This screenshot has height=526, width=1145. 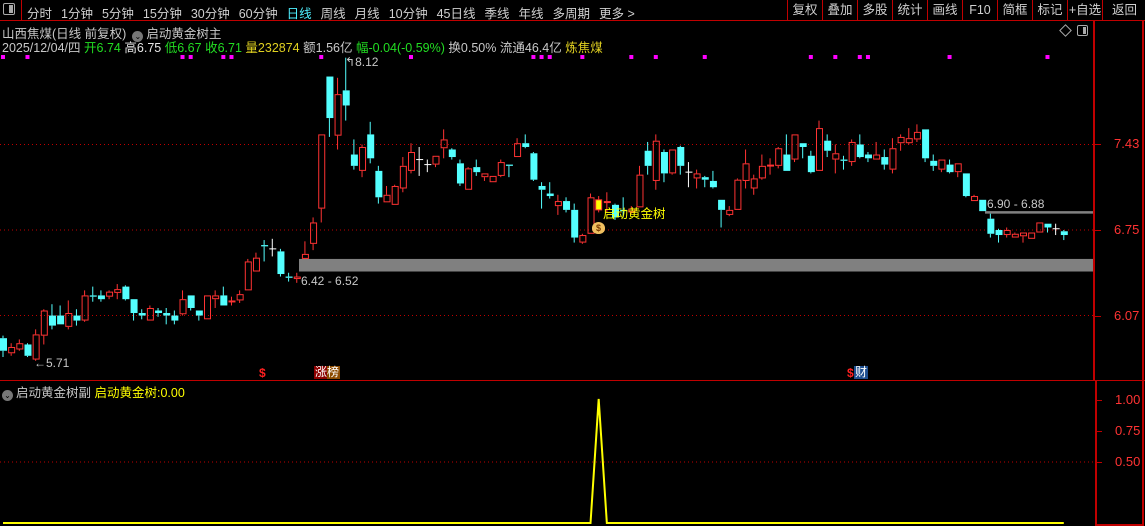 What do you see at coordinates (456, 12) in the screenshot?
I see `period-tab: 45日线` at bounding box center [456, 12].